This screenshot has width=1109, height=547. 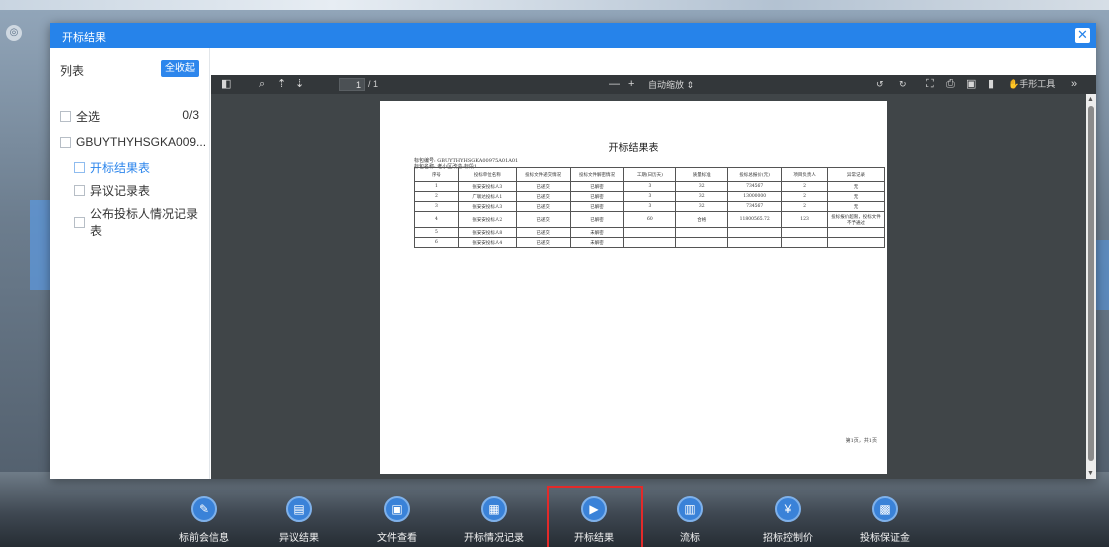 I want to click on file-icon: ▣, so click(x=397, y=509).